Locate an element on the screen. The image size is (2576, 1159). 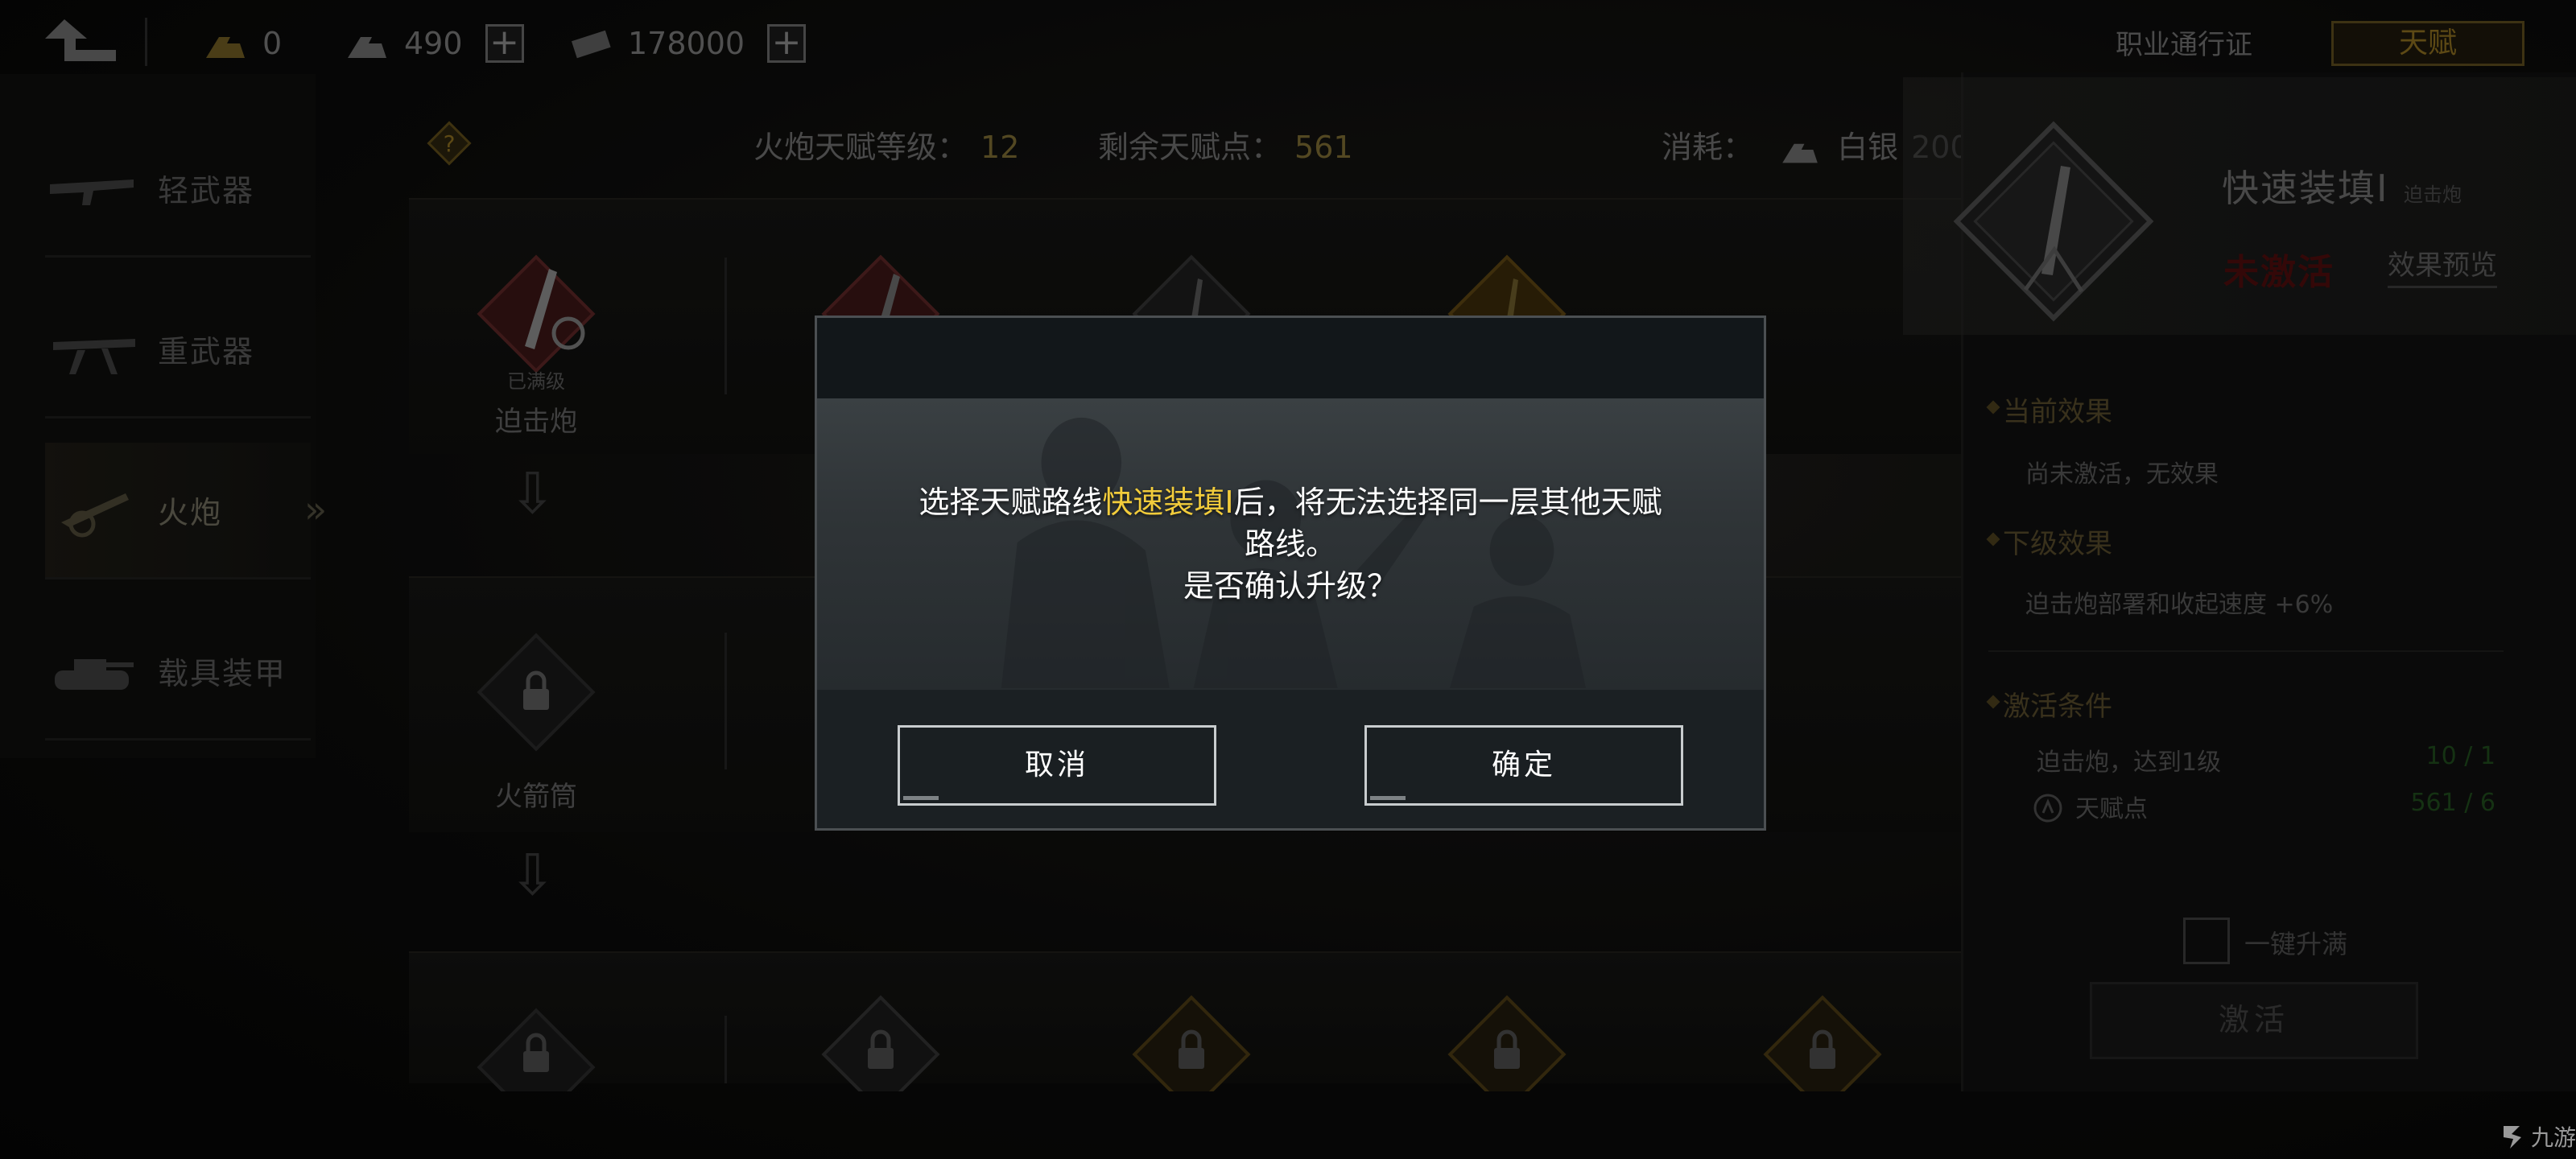
nine-game-logo-icon is located at coordinates (2512, 1137).